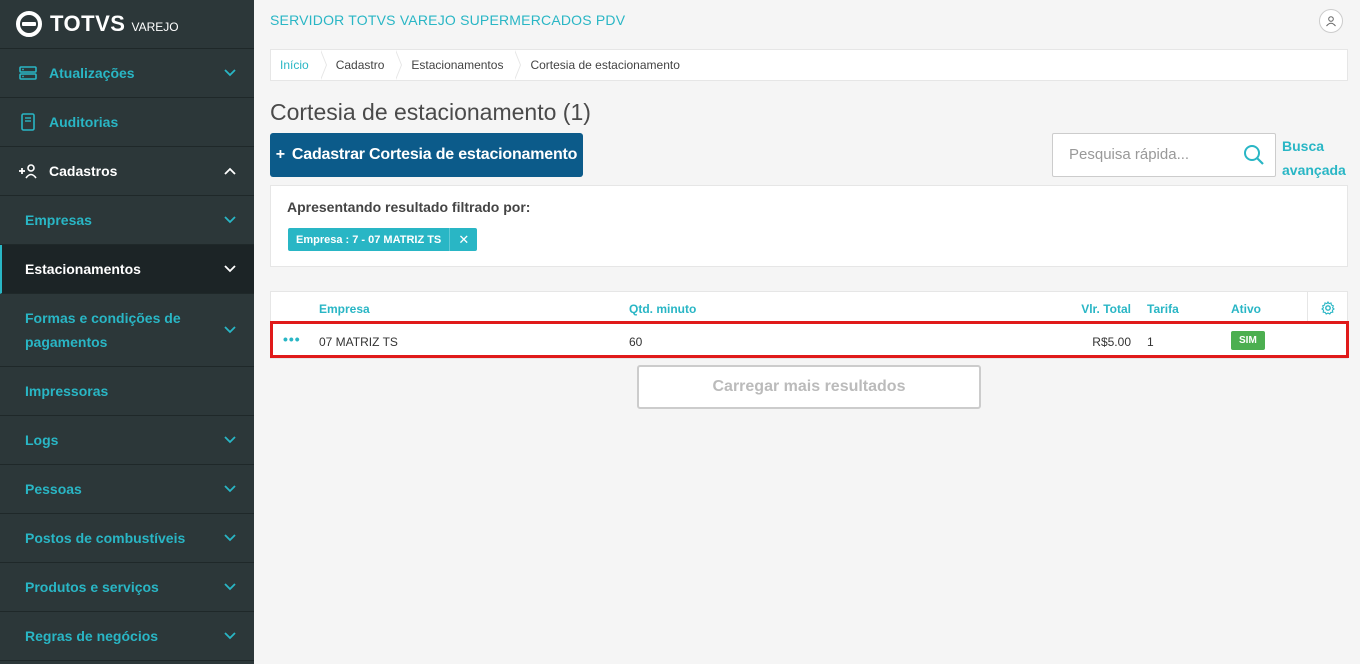  I want to click on filter-tag: Empresa : 7 - 07 MATRIZ TS ✕, so click(383, 239).